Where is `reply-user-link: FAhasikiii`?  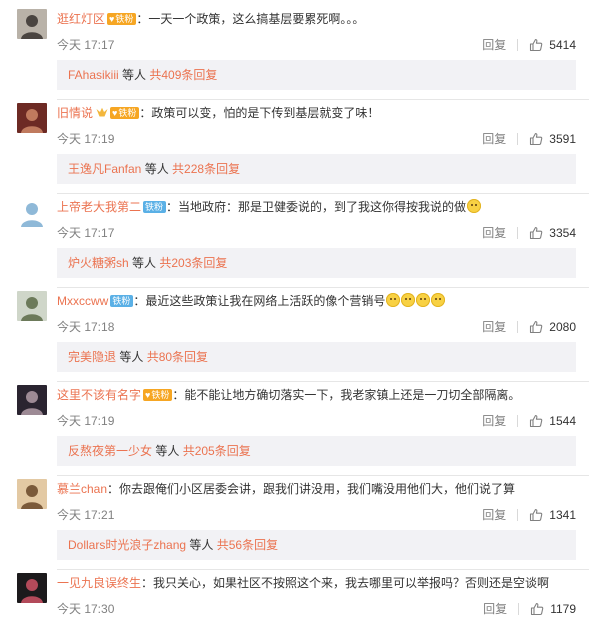
reply-user-link: FAhasikiii is located at coordinates (93, 75).